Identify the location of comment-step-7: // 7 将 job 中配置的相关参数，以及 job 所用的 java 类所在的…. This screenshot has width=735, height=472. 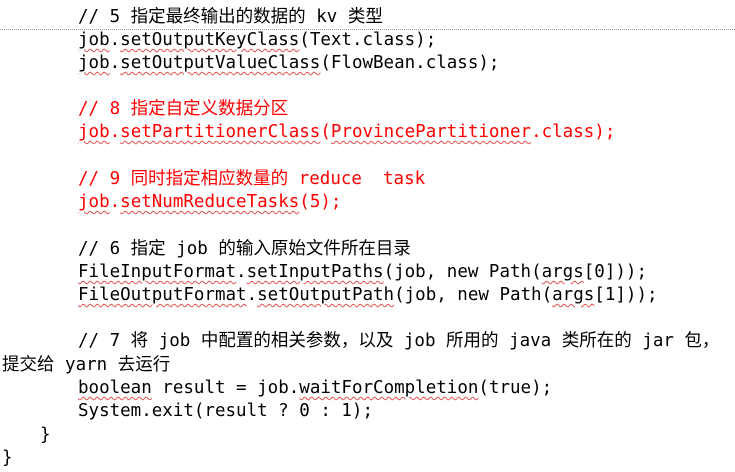
(399, 341).